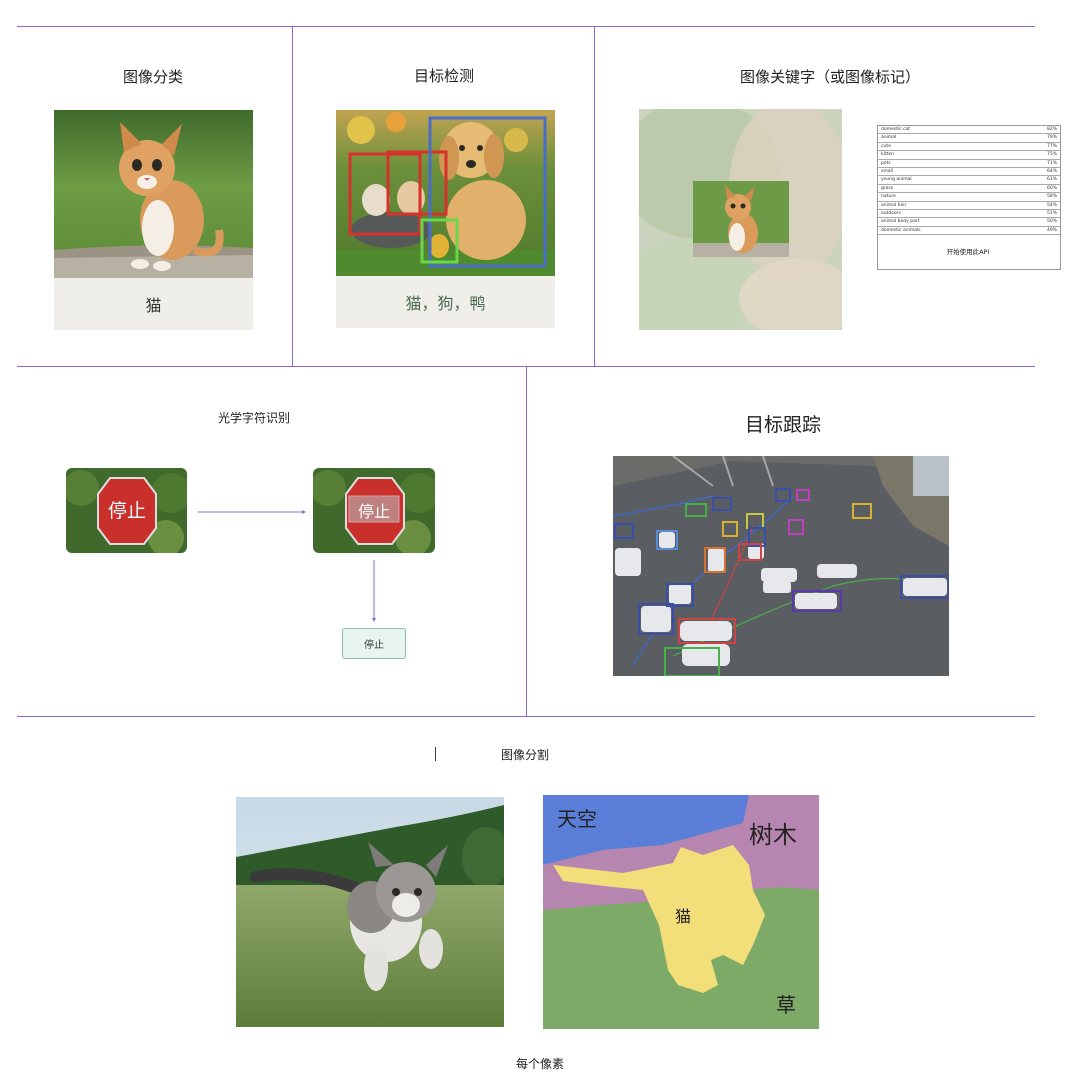  Describe the element at coordinates (969, 231) in the screenshot. I see `keywords-row: domestic animals 49%` at that location.